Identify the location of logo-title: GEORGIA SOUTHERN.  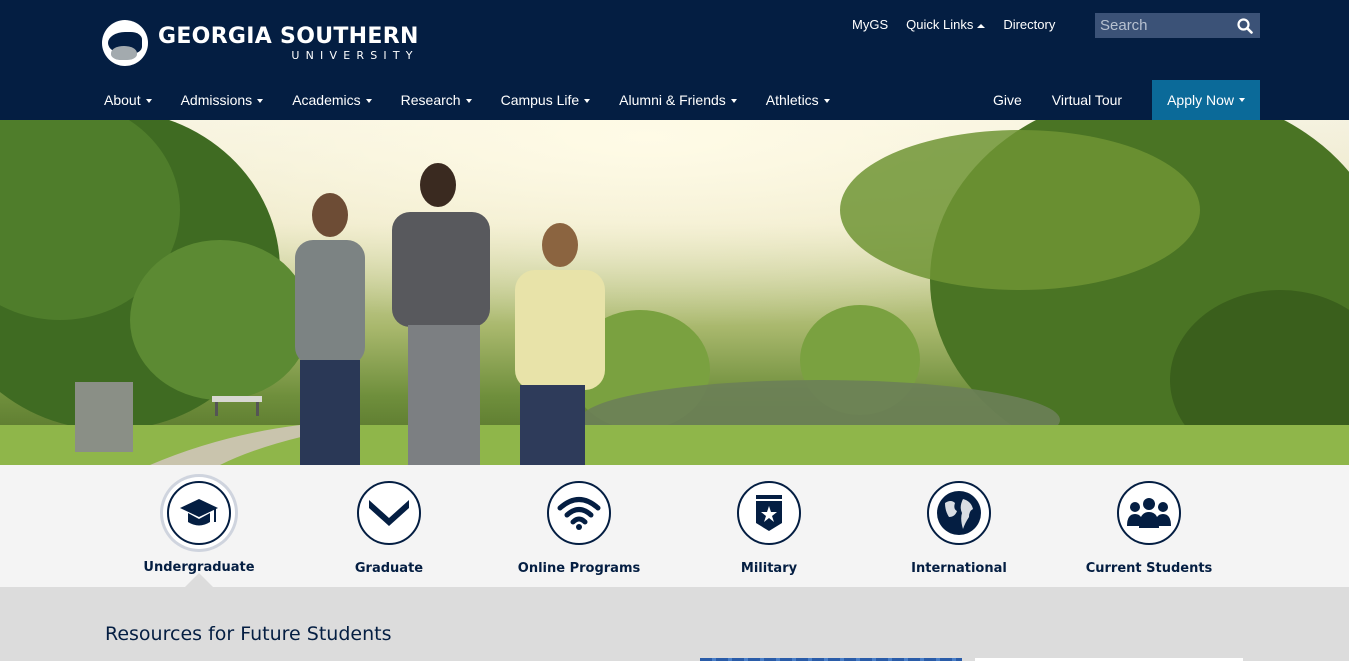
(288, 36).